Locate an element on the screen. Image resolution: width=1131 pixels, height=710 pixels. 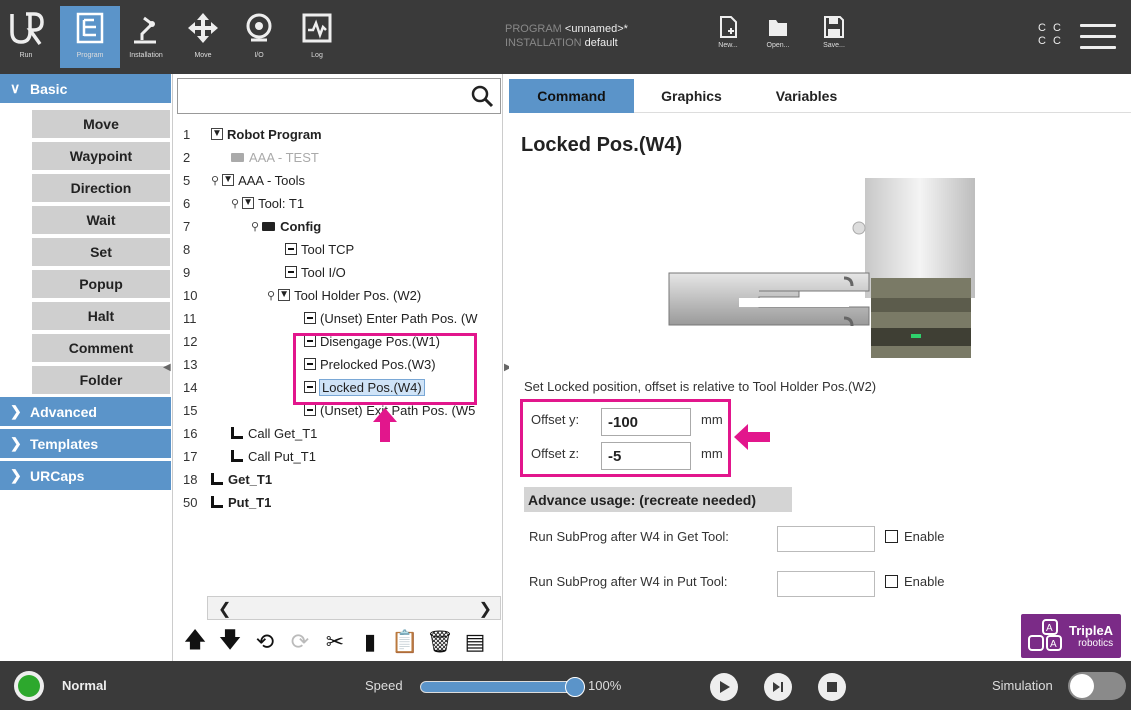
stop-button is located at coordinates (832, 687).